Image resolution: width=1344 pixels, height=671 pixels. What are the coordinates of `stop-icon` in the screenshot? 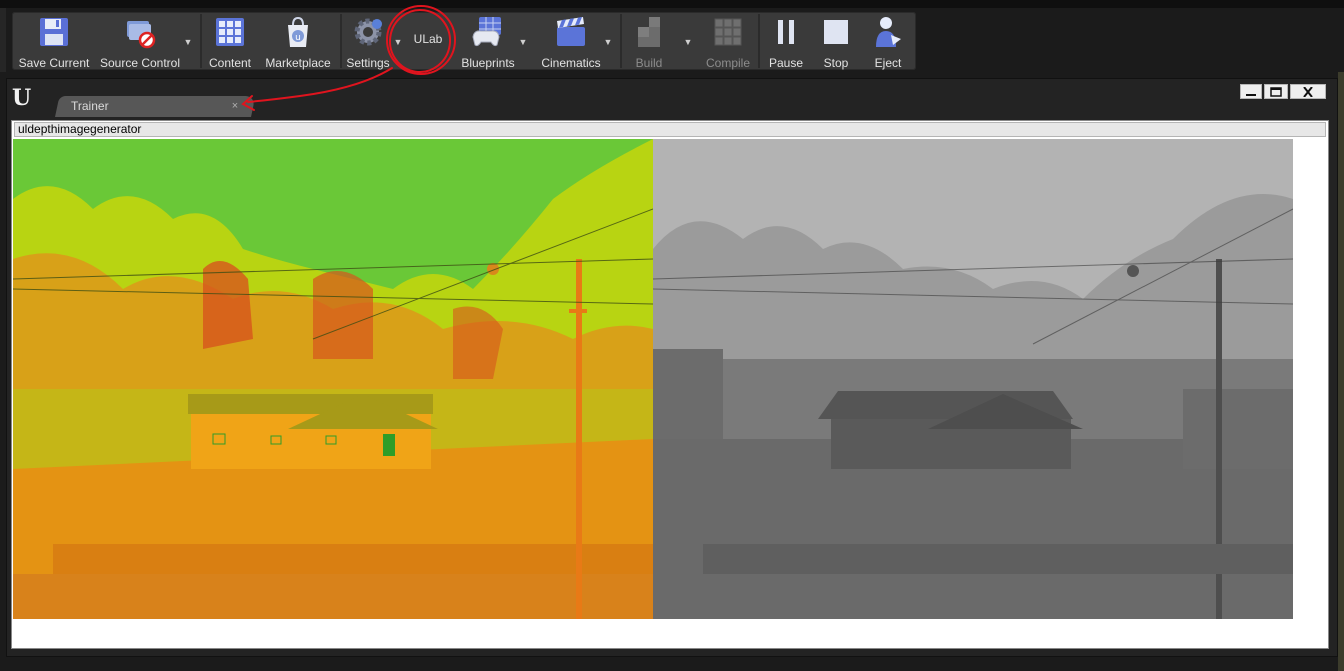 It's located at (836, 32).